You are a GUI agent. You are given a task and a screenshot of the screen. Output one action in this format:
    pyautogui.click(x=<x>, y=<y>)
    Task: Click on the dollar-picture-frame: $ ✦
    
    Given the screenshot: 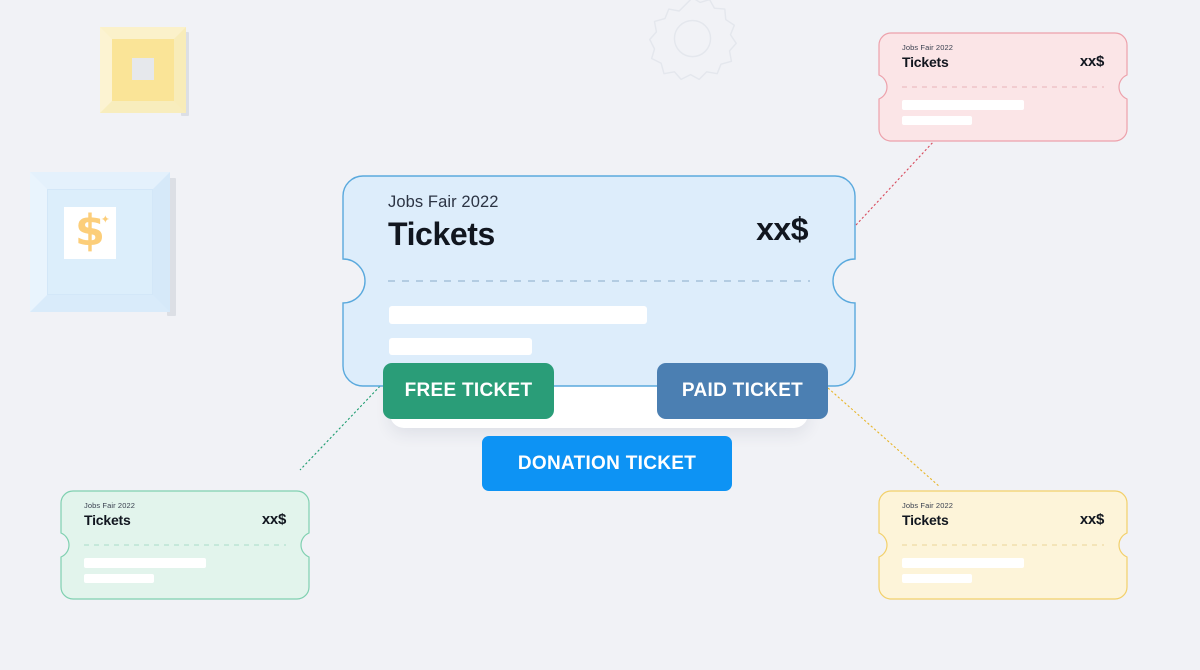 What is the action you would take?
    pyautogui.click(x=103, y=244)
    